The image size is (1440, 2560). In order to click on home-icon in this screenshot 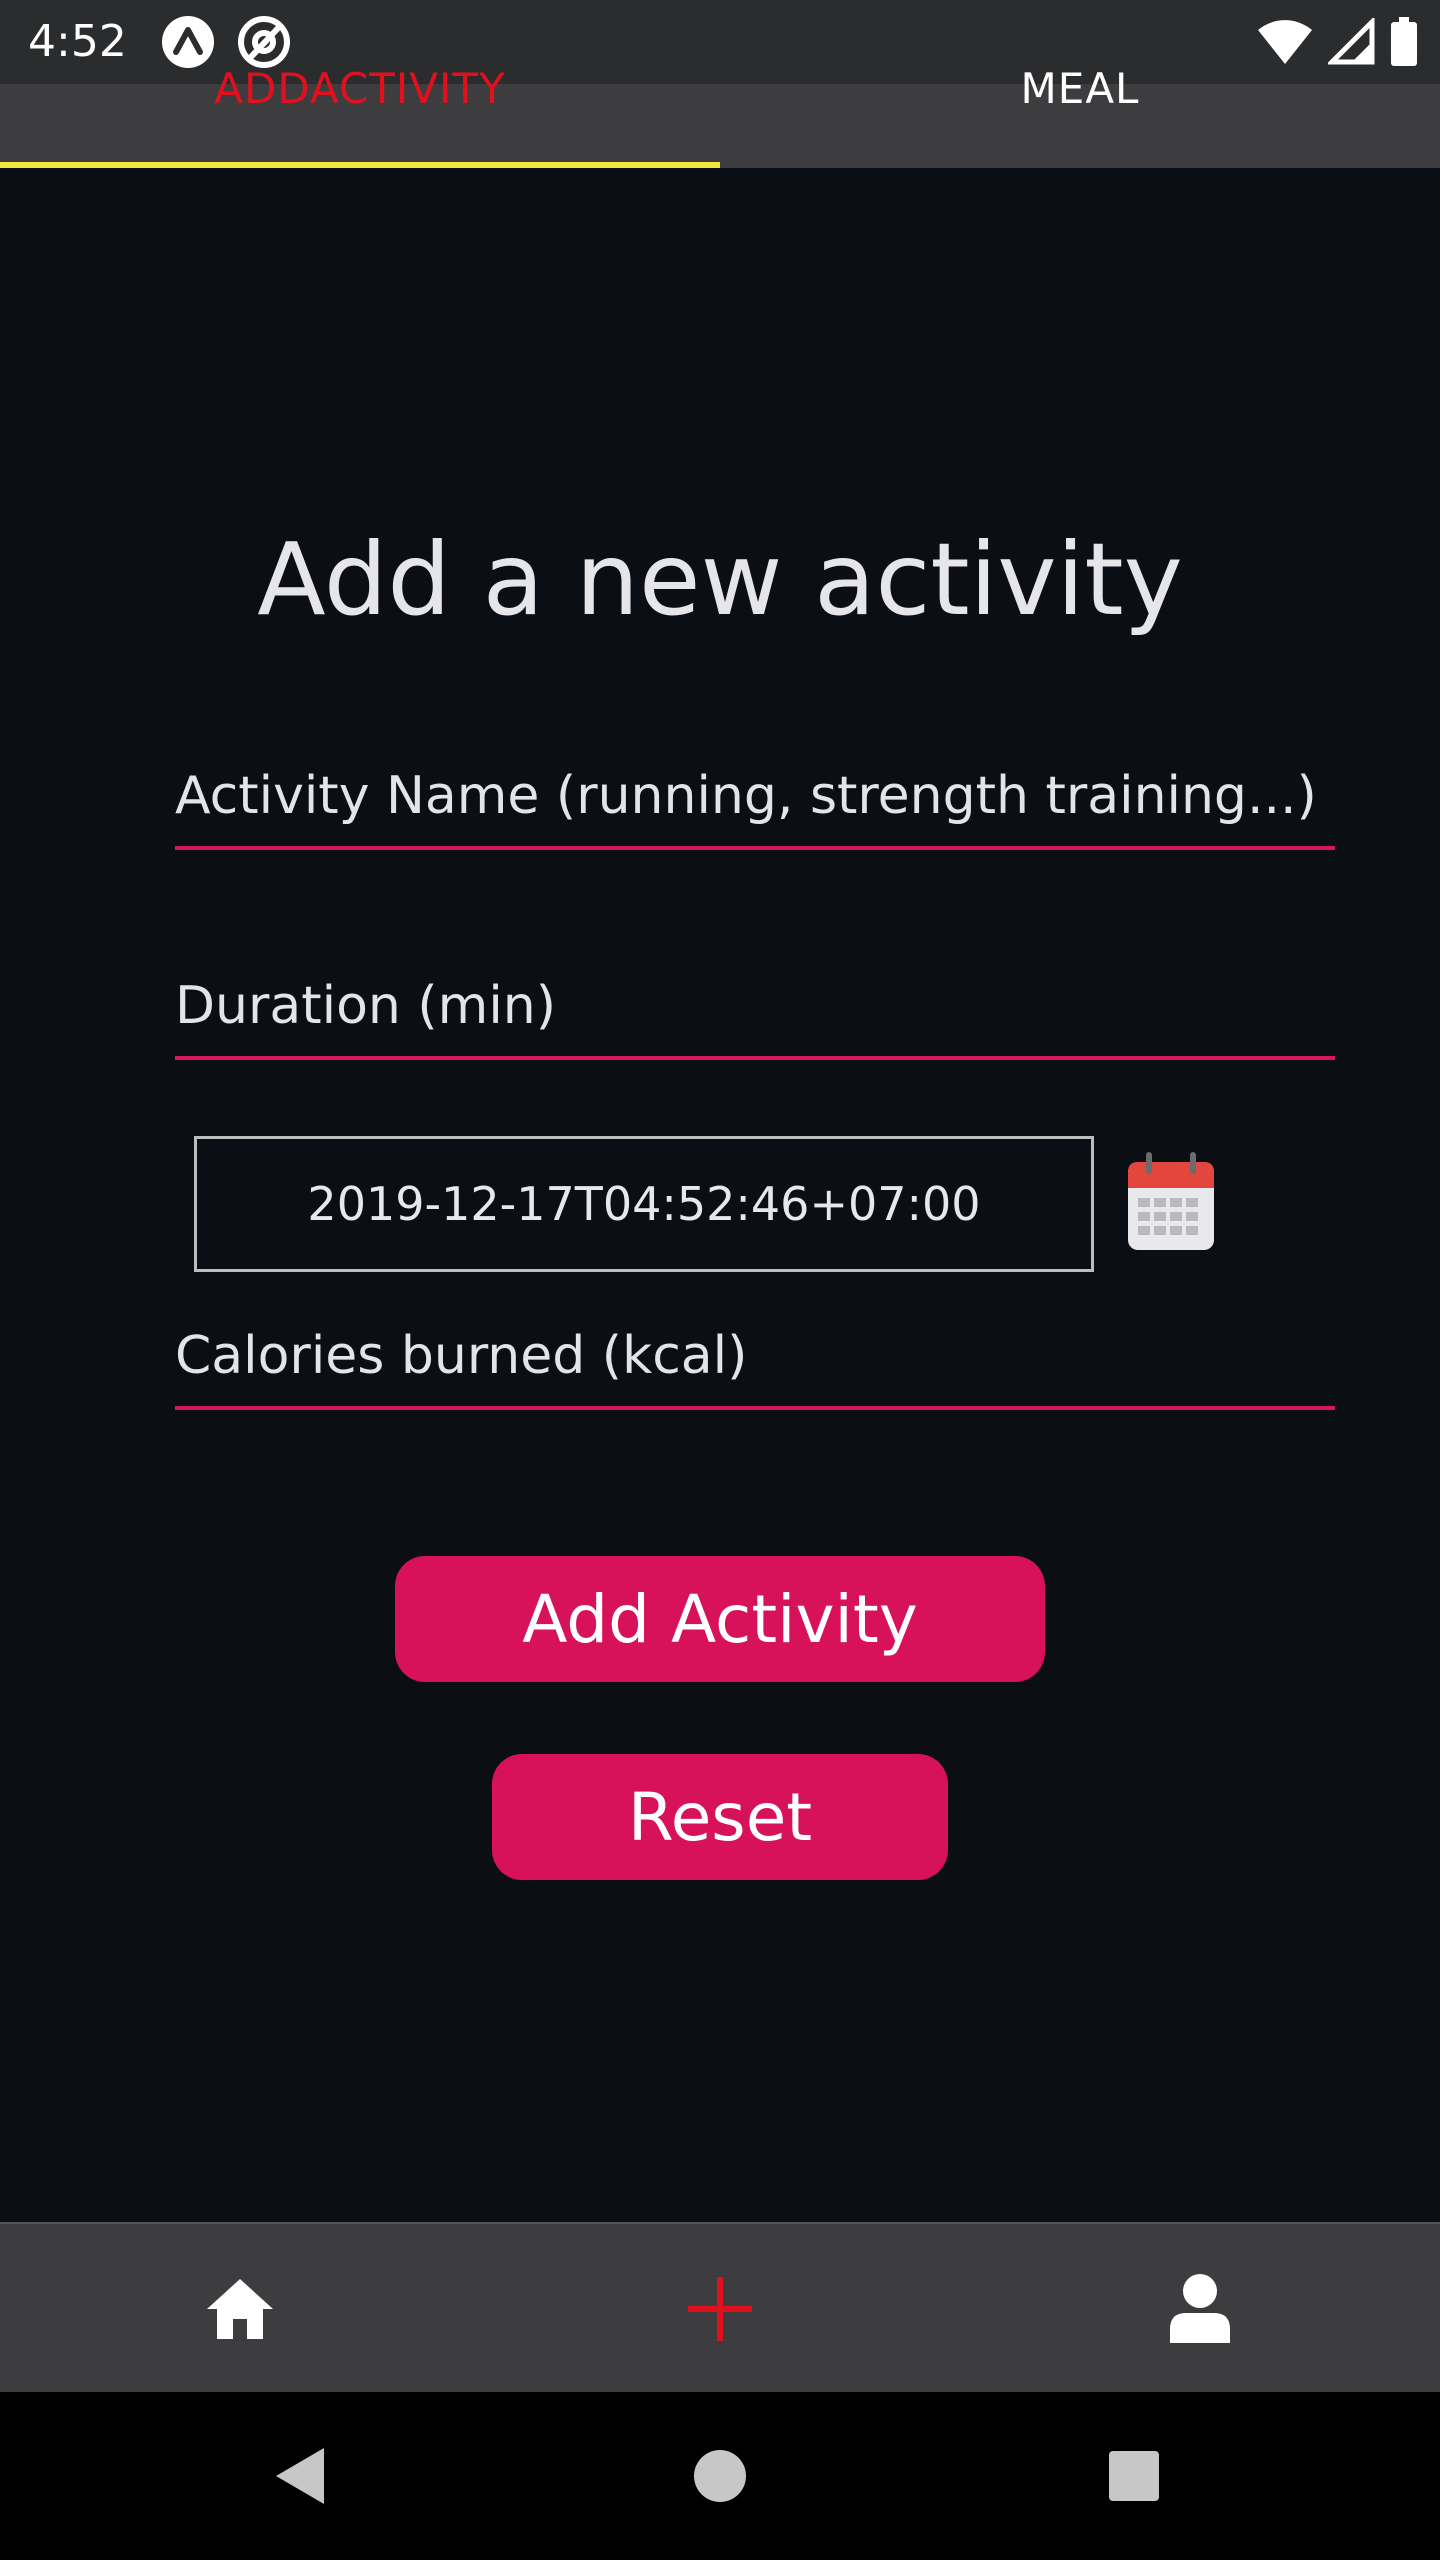, I will do `click(240, 2309)`.